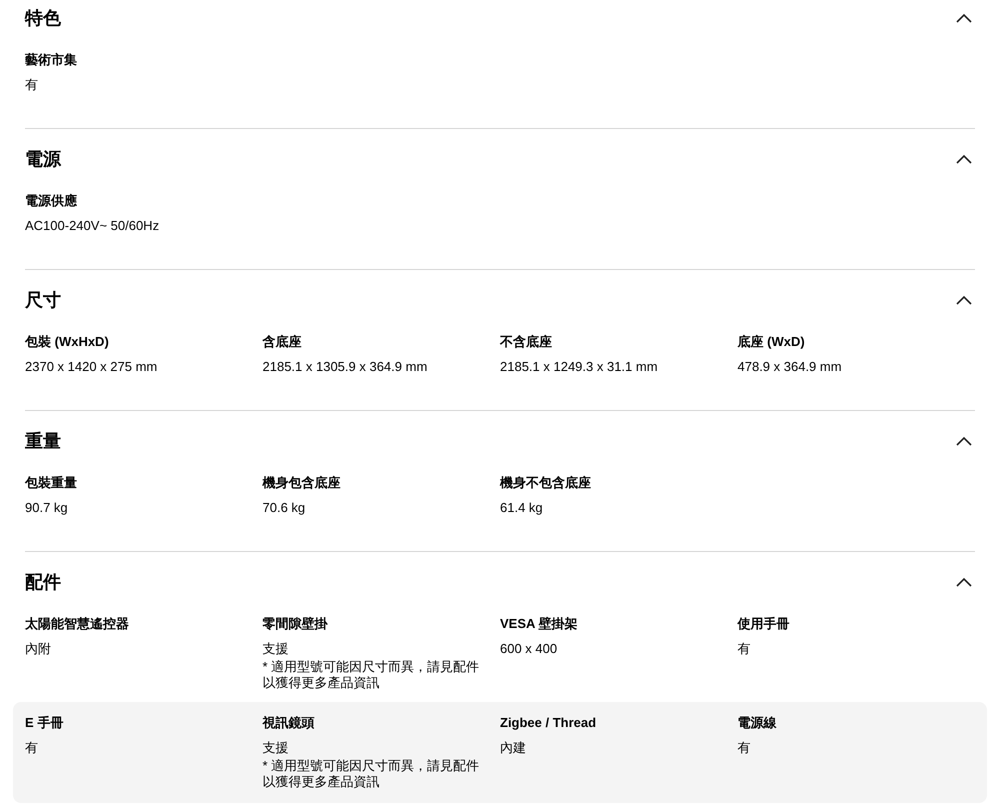 The height and width of the screenshot is (812, 1000). Describe the element at coordinates (43, 441) in the screenshot. I see `section-title: 重量` at that location.